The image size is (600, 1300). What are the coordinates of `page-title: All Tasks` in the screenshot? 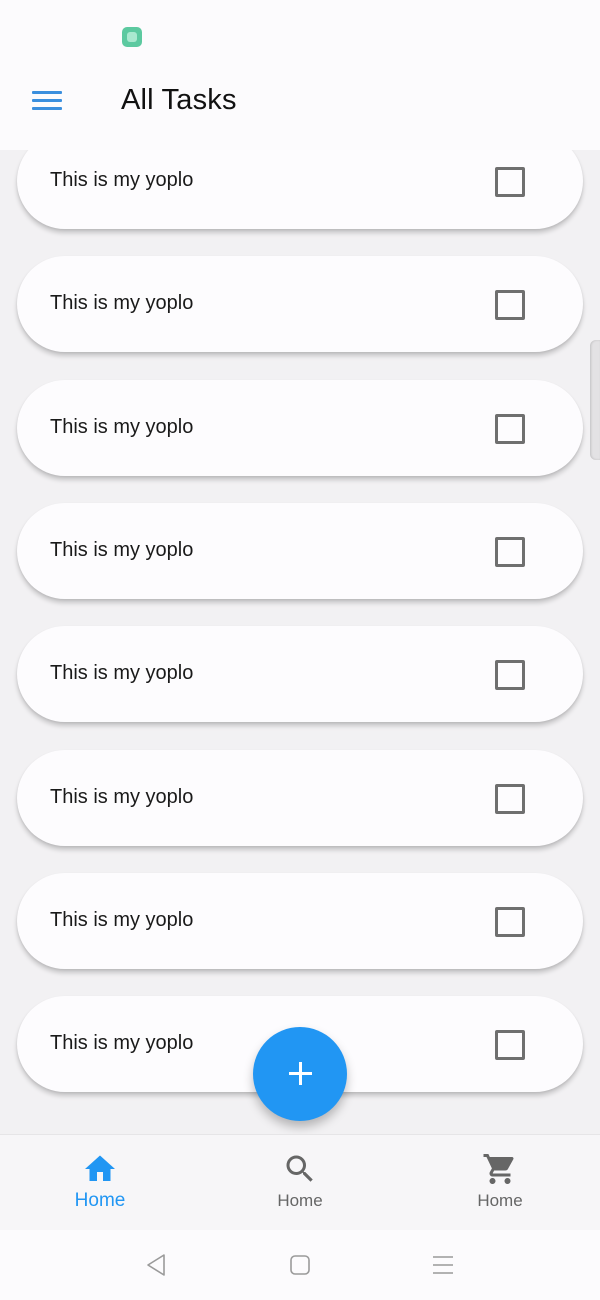 It's located at (179, 100).